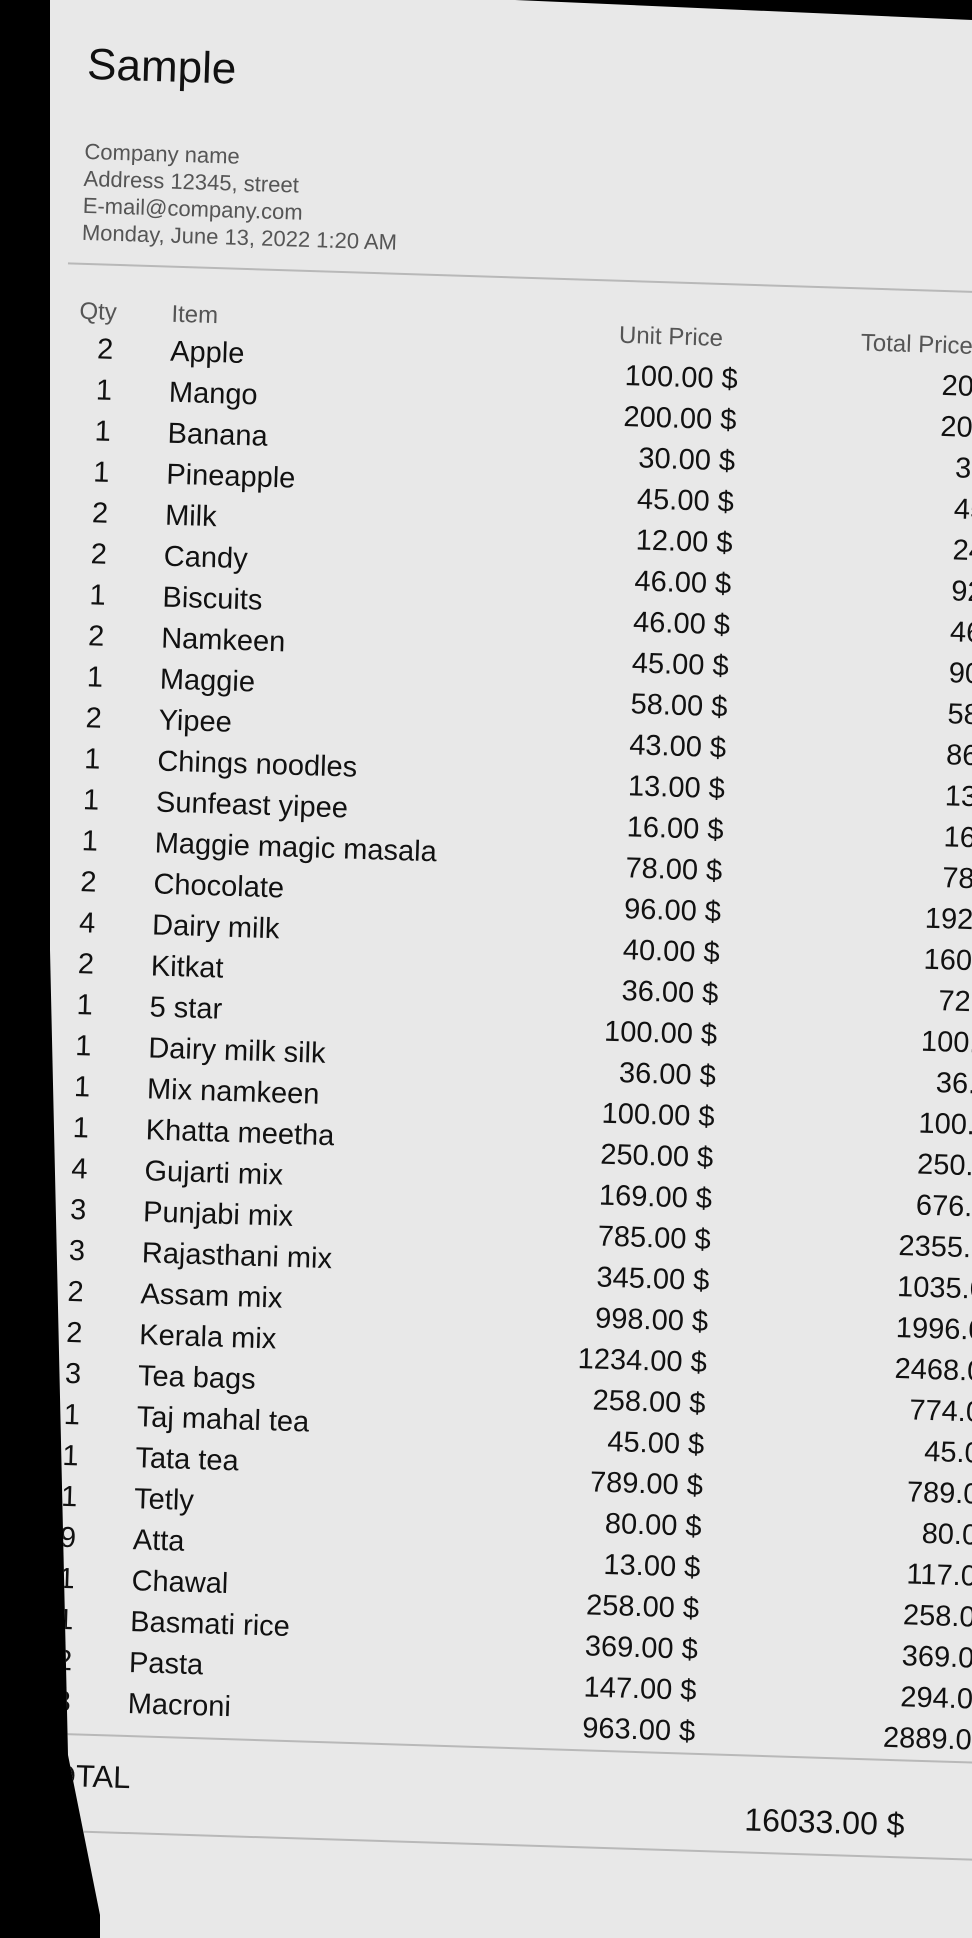  What do you see at coordinates (958, 756) in the screenshot?
I see `row-total-price: 86.00 $` at bounding box center [958, 756].